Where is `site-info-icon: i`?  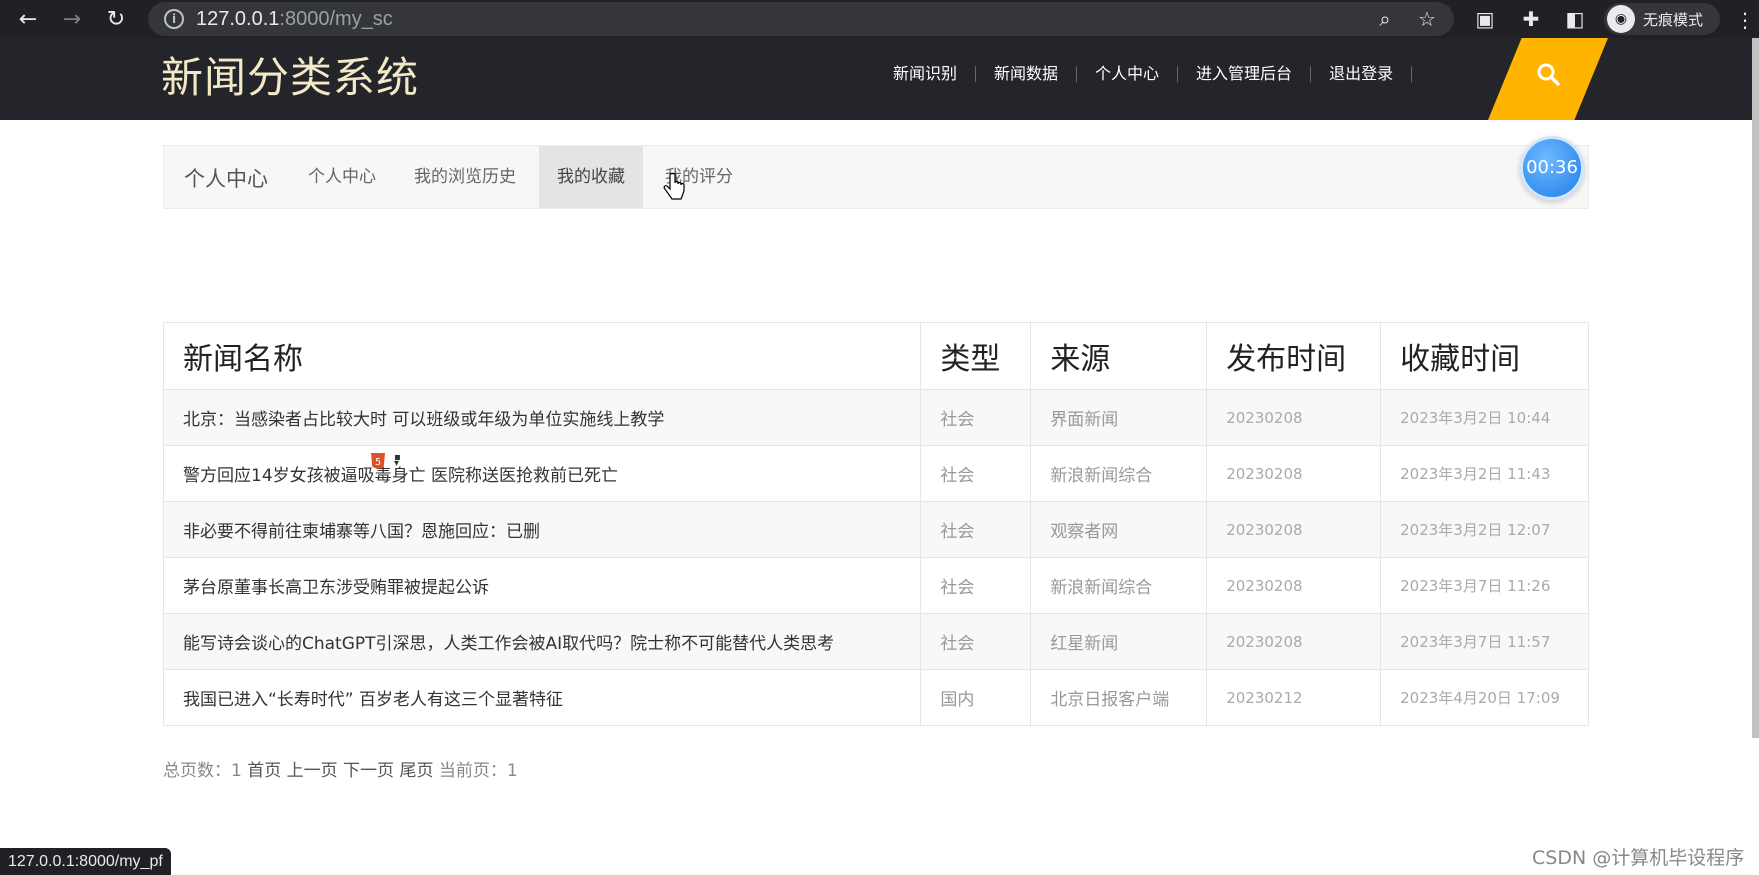 site-info-icon: i is located at coordinates (174, 19).